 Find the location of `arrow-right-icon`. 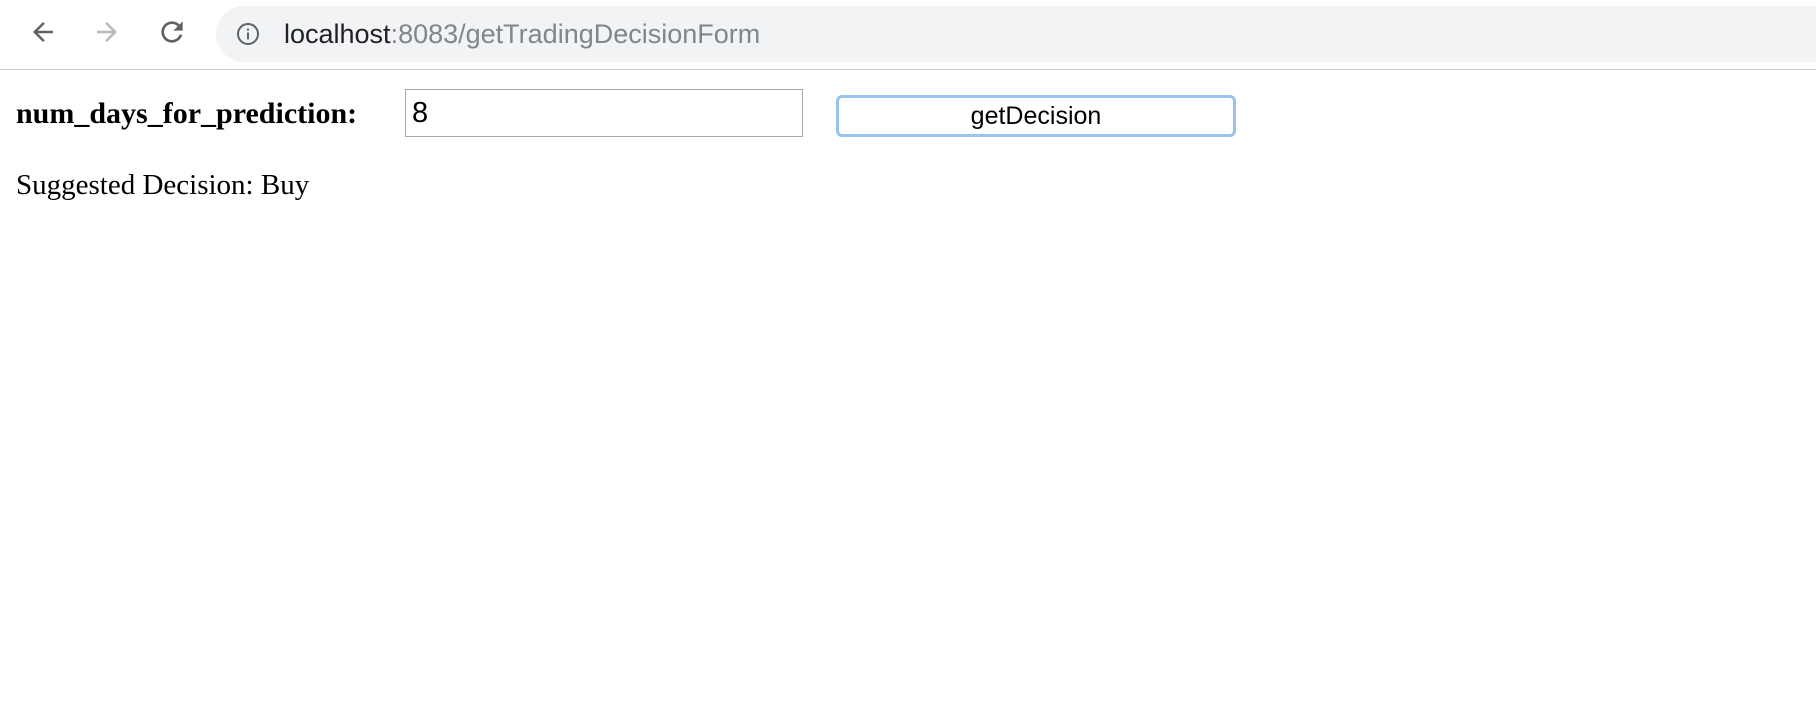

arrow-right-icon is located at coordinates (107, 32).